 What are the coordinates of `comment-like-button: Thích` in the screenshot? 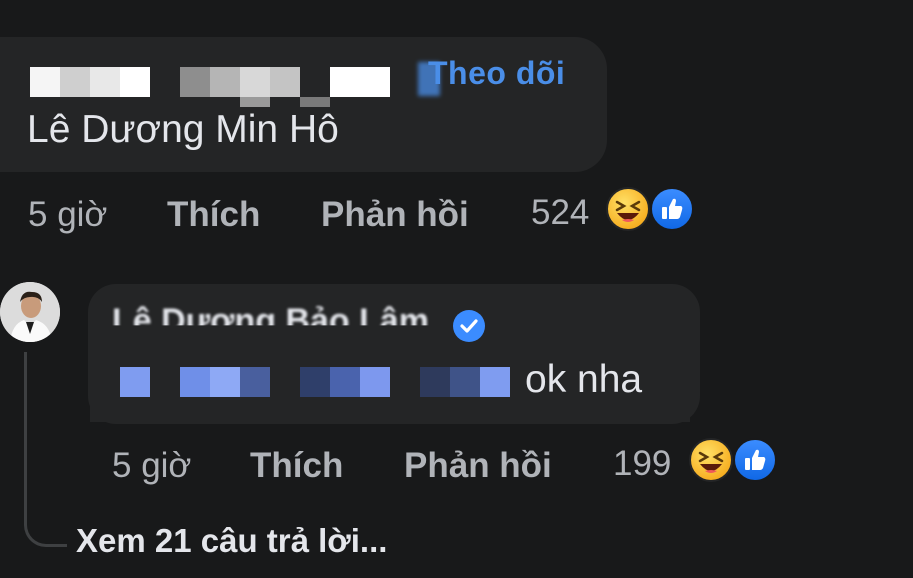 It's located at (213, 215).